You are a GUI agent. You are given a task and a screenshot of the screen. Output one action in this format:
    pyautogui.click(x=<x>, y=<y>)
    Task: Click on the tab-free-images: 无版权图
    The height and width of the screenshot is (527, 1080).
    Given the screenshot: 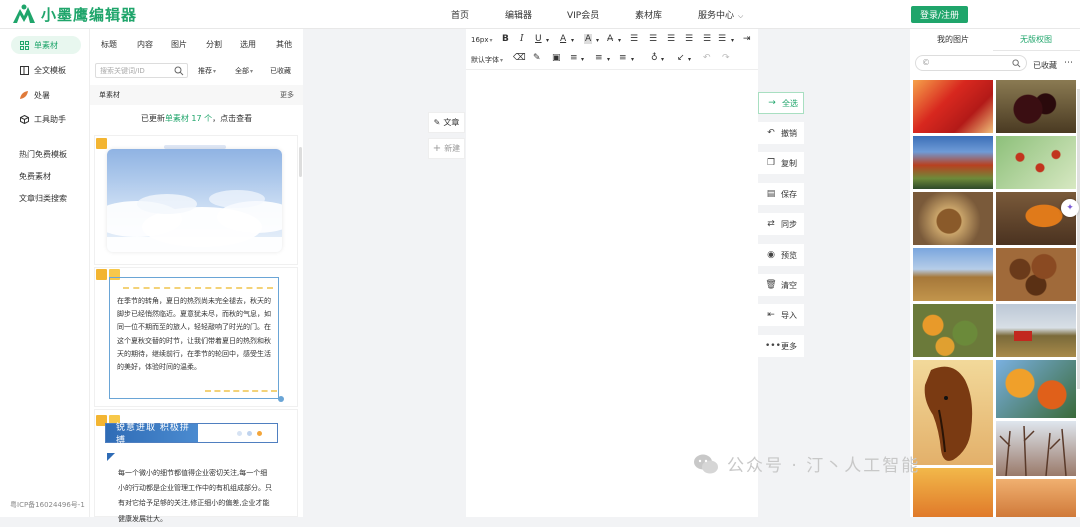 What is the action you would take?
    pyautogui.click(x=1036, y=39)
    